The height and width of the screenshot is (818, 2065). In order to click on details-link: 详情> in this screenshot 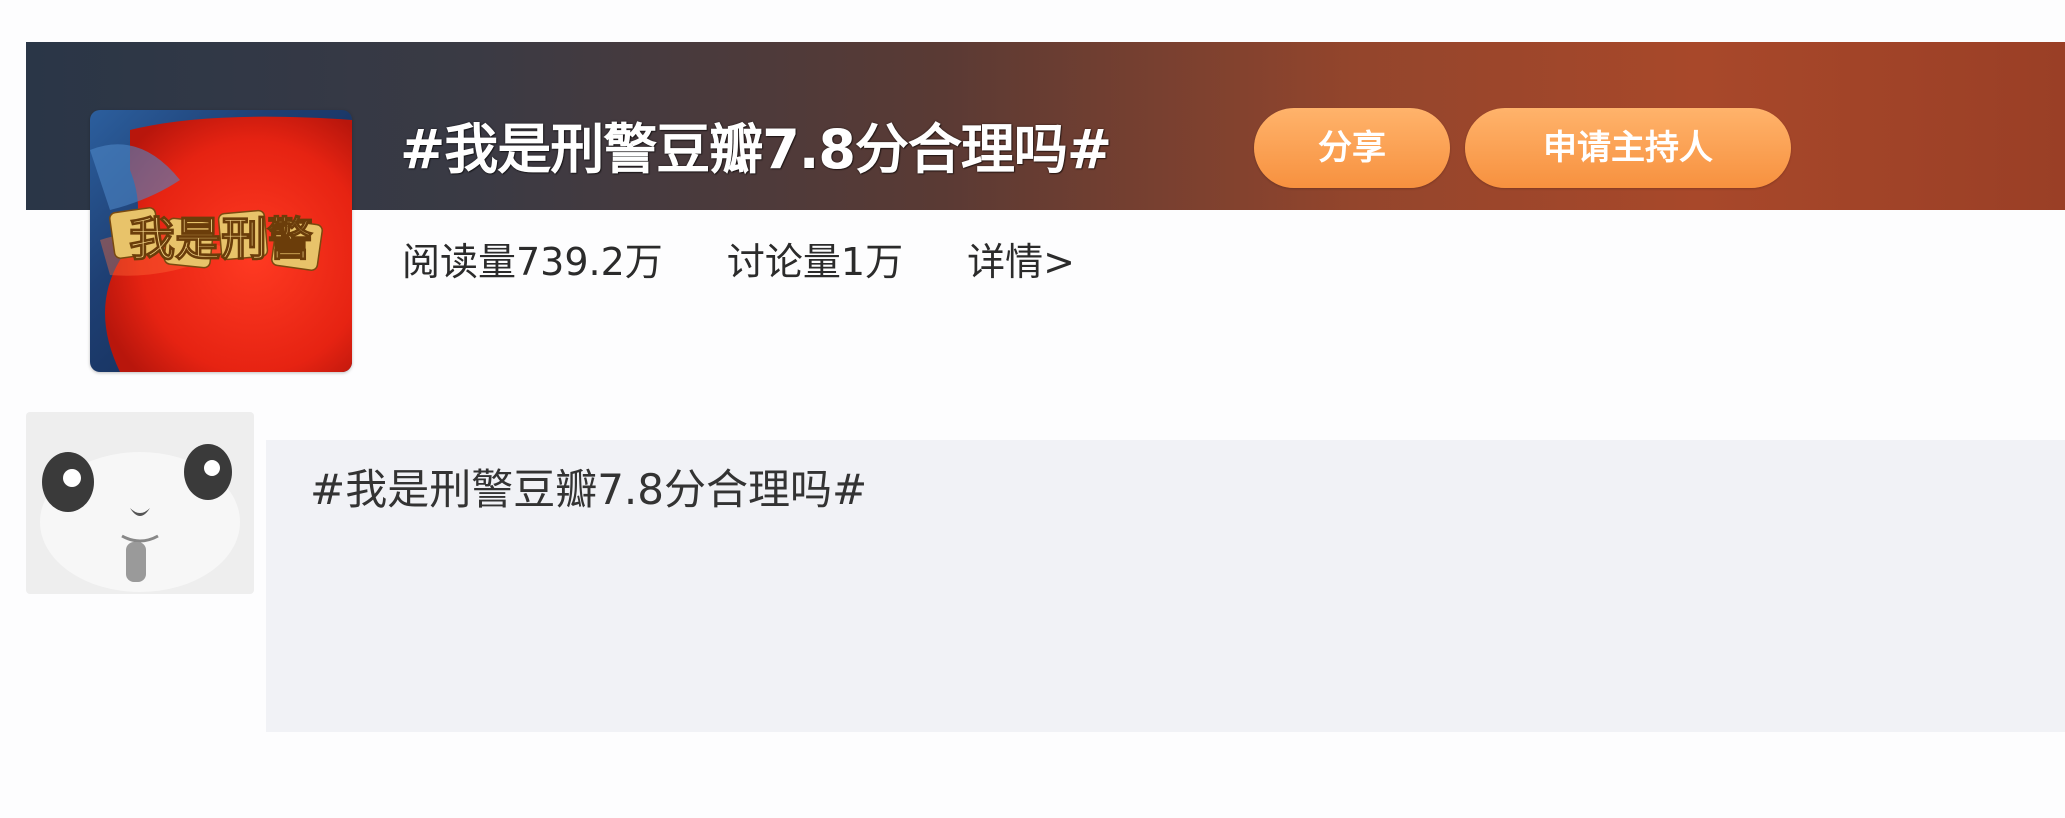, I will do `click(1021, 262)`.